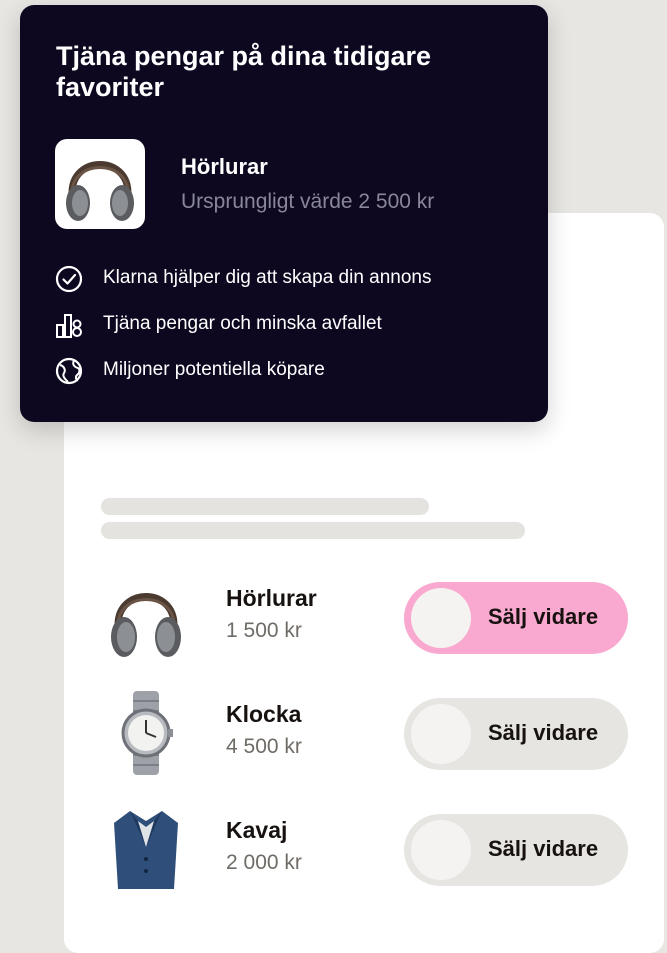  Describe the element at coordinates (264, 862) in the screenshot. I see `item-price: 2 000 kr` at that location.